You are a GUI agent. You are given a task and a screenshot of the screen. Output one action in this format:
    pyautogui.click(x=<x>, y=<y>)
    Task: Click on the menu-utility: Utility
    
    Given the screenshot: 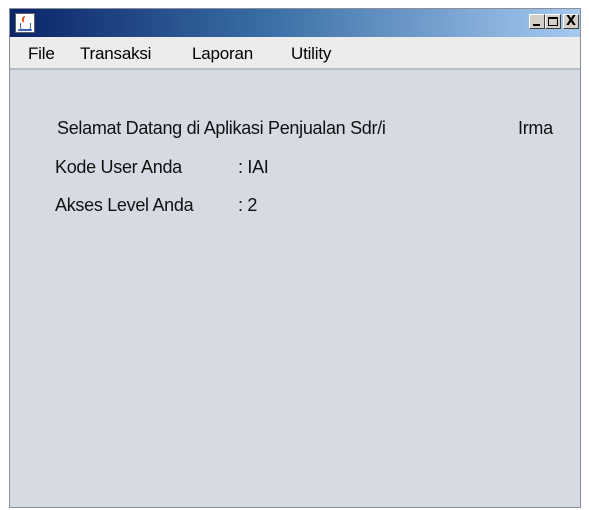 What is the action you would take?
    pyautogui.click(x=311, y=54)
    